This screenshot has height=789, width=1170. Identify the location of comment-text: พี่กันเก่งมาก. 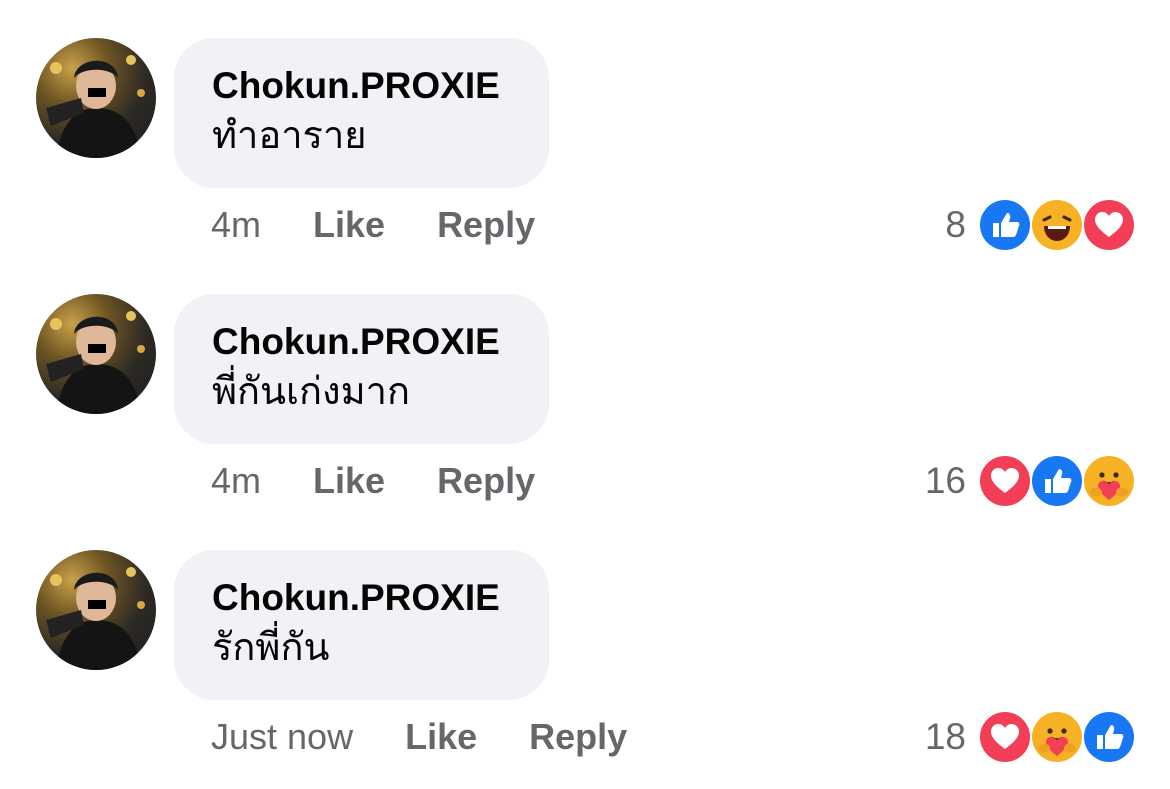
(311, 392).